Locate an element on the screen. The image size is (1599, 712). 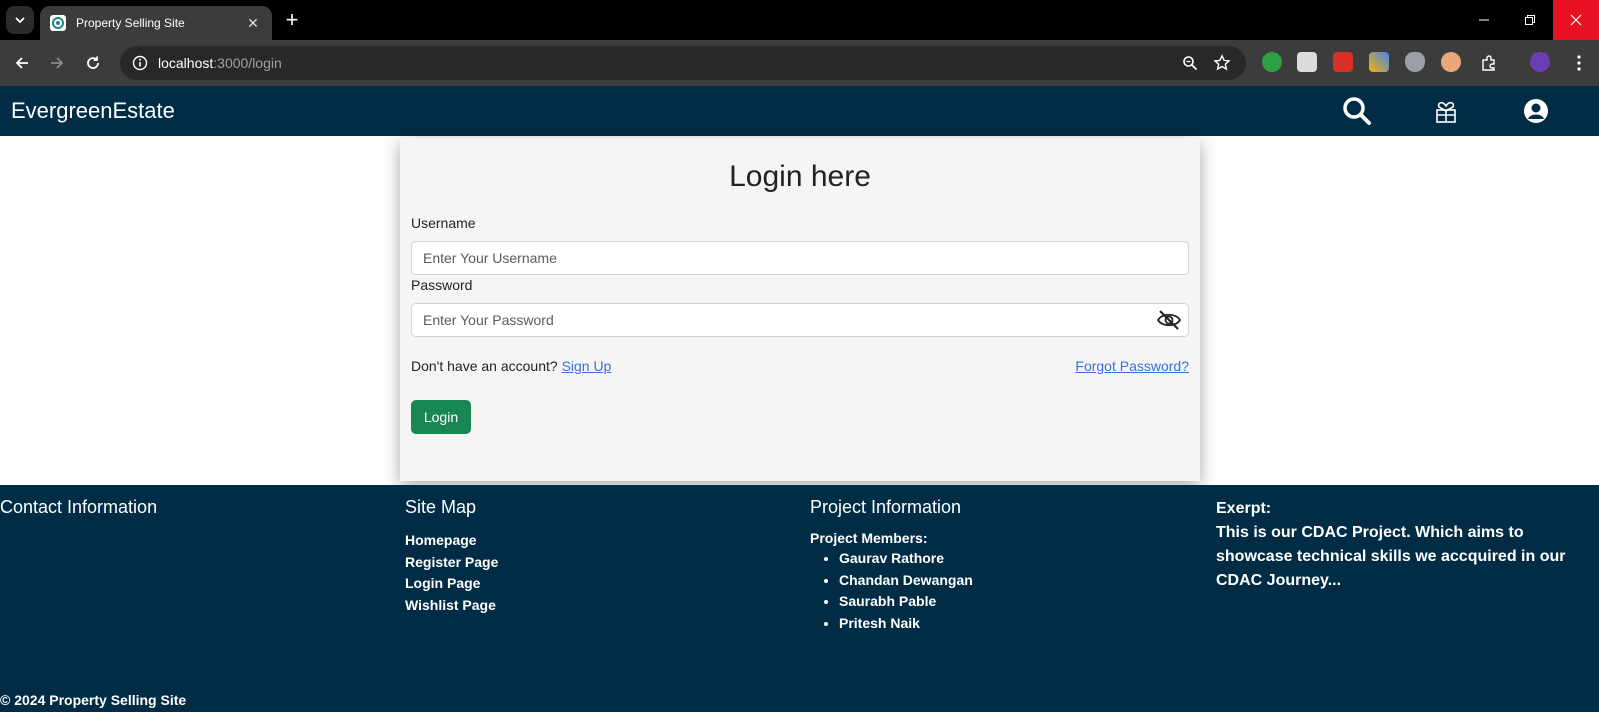
sitemap-link-login: Login Page is located at coordinates (451, 584).